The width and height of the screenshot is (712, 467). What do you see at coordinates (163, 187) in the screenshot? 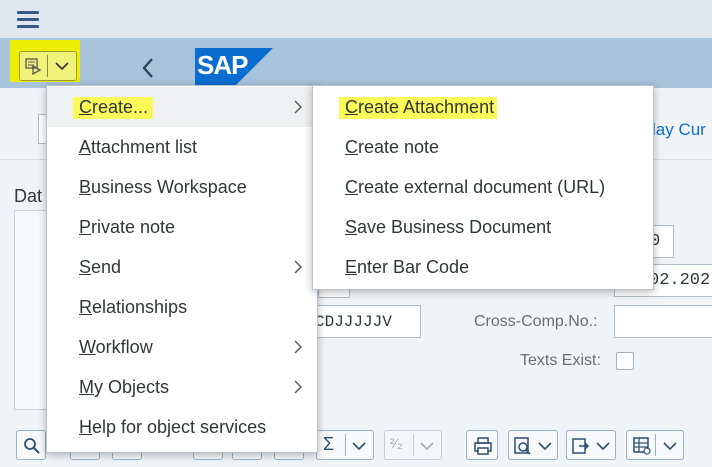
I see `menu-item-label: Business Workspace` at bounding box center [163, 187].